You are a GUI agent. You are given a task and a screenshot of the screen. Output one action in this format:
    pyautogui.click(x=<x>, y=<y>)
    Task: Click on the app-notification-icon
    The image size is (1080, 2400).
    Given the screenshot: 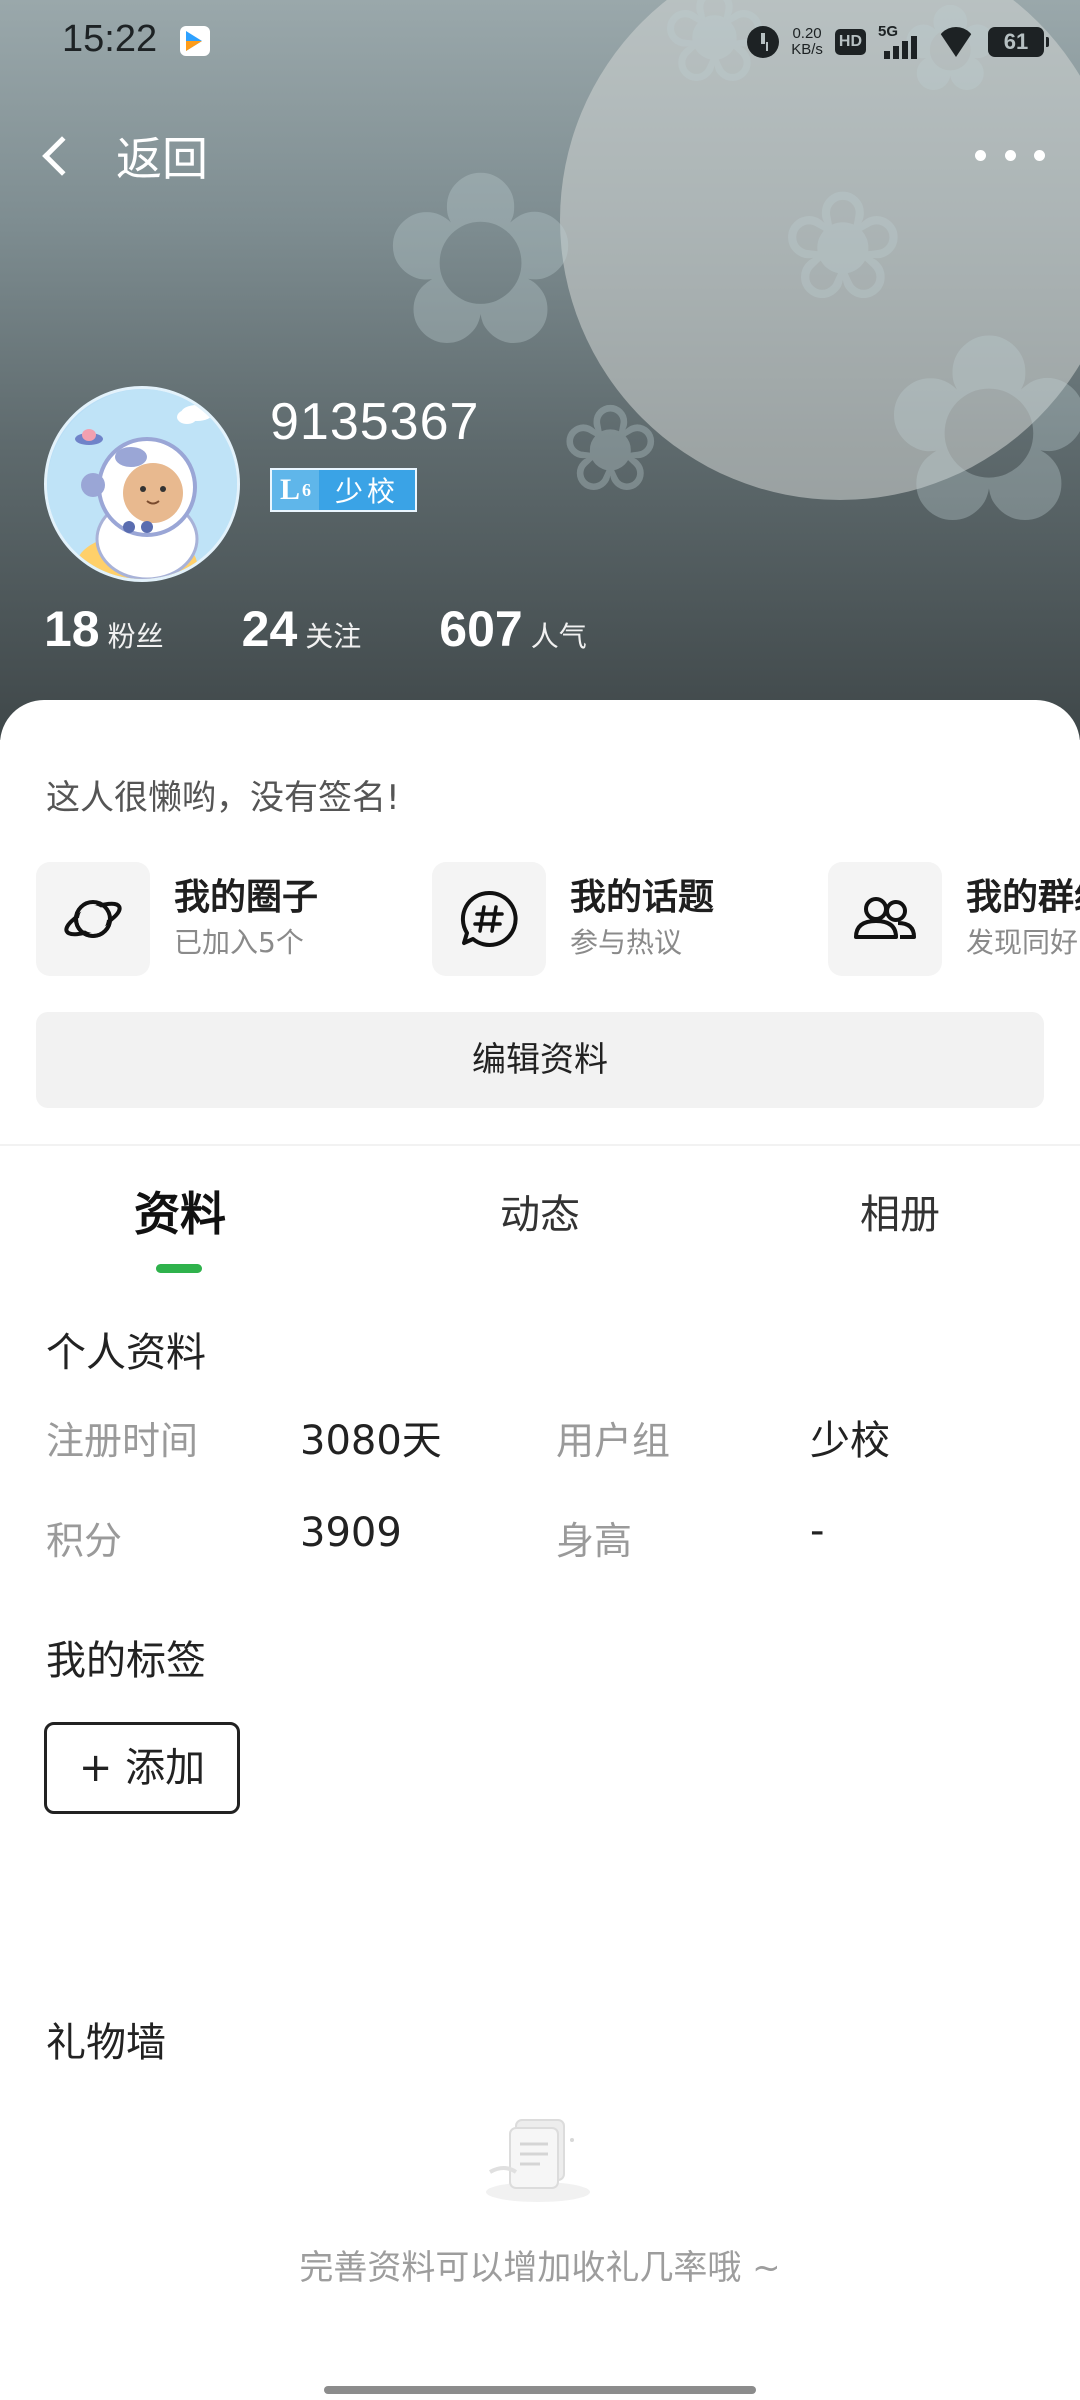 What is the action you would take?
    pyautogui.click(x=195, y=41)
    